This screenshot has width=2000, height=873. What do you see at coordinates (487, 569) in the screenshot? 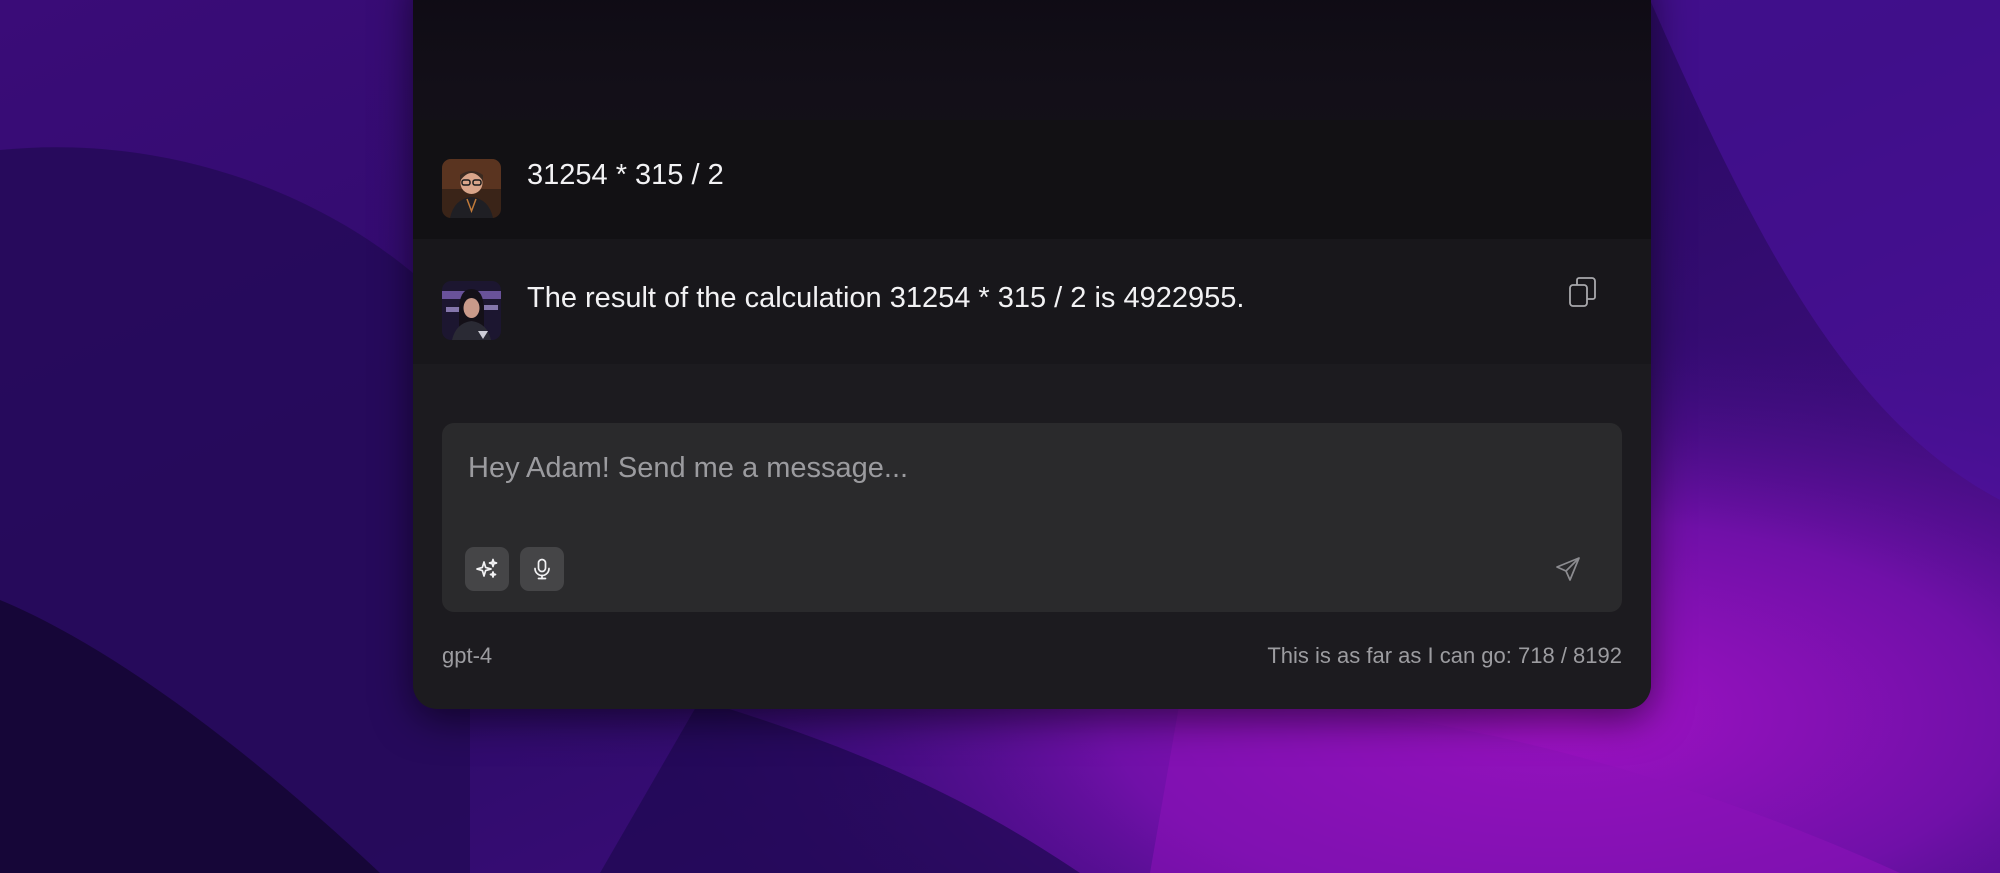
I see `sparkles-icon` at bounding box center [487, 569].